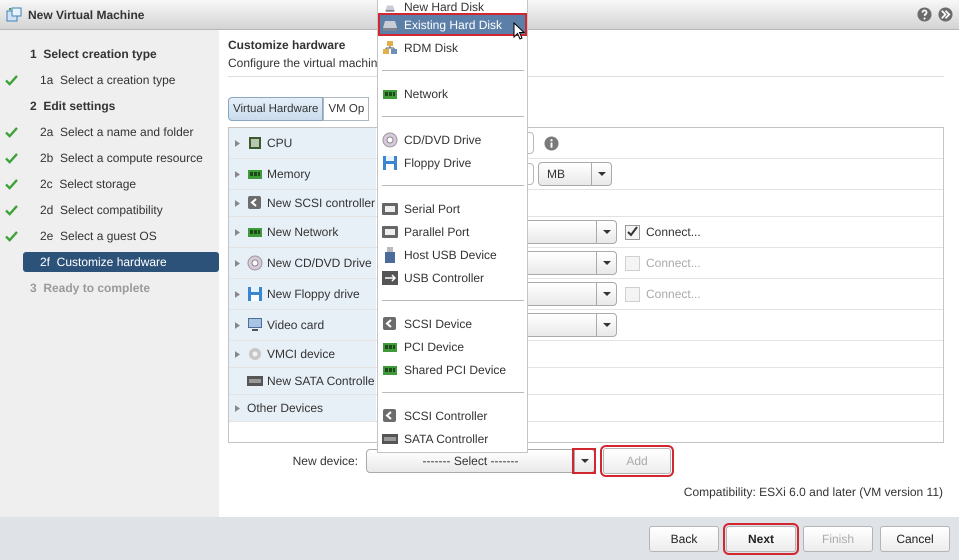 The image size is (959, 560). What do you see at coordinates (321, 203) in the screenshot?
I see `device-label: New SCSI controller` at bounding box center [321, 203].